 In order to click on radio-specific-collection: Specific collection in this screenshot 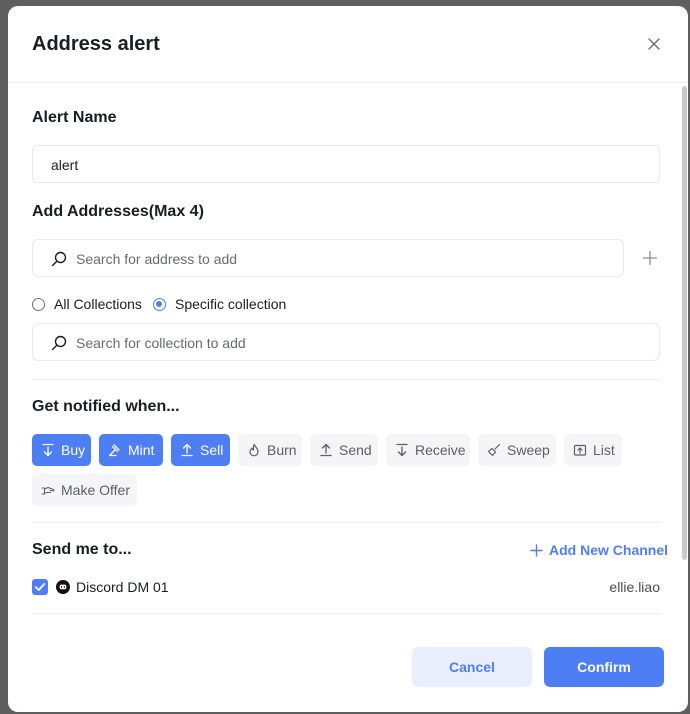, I will do `click(219, 304)`.